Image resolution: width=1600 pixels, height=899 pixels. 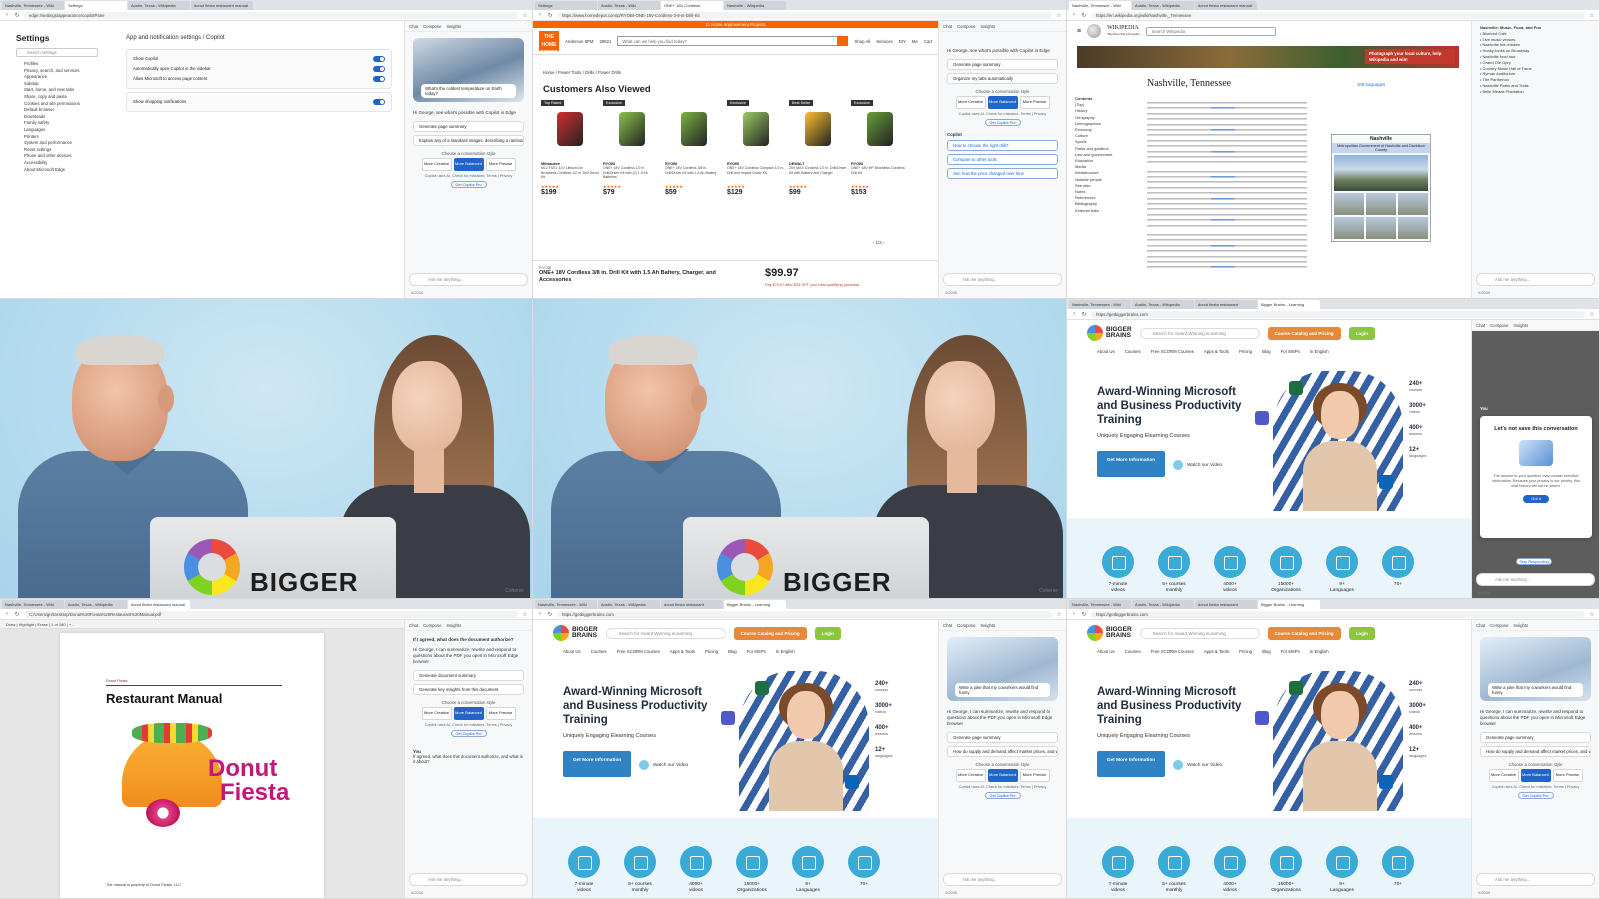 What do you see at coordinates (64, 150) in the screenshot?
I see `settings-nav-item: Reset settings` at bounding box center [64, 150].